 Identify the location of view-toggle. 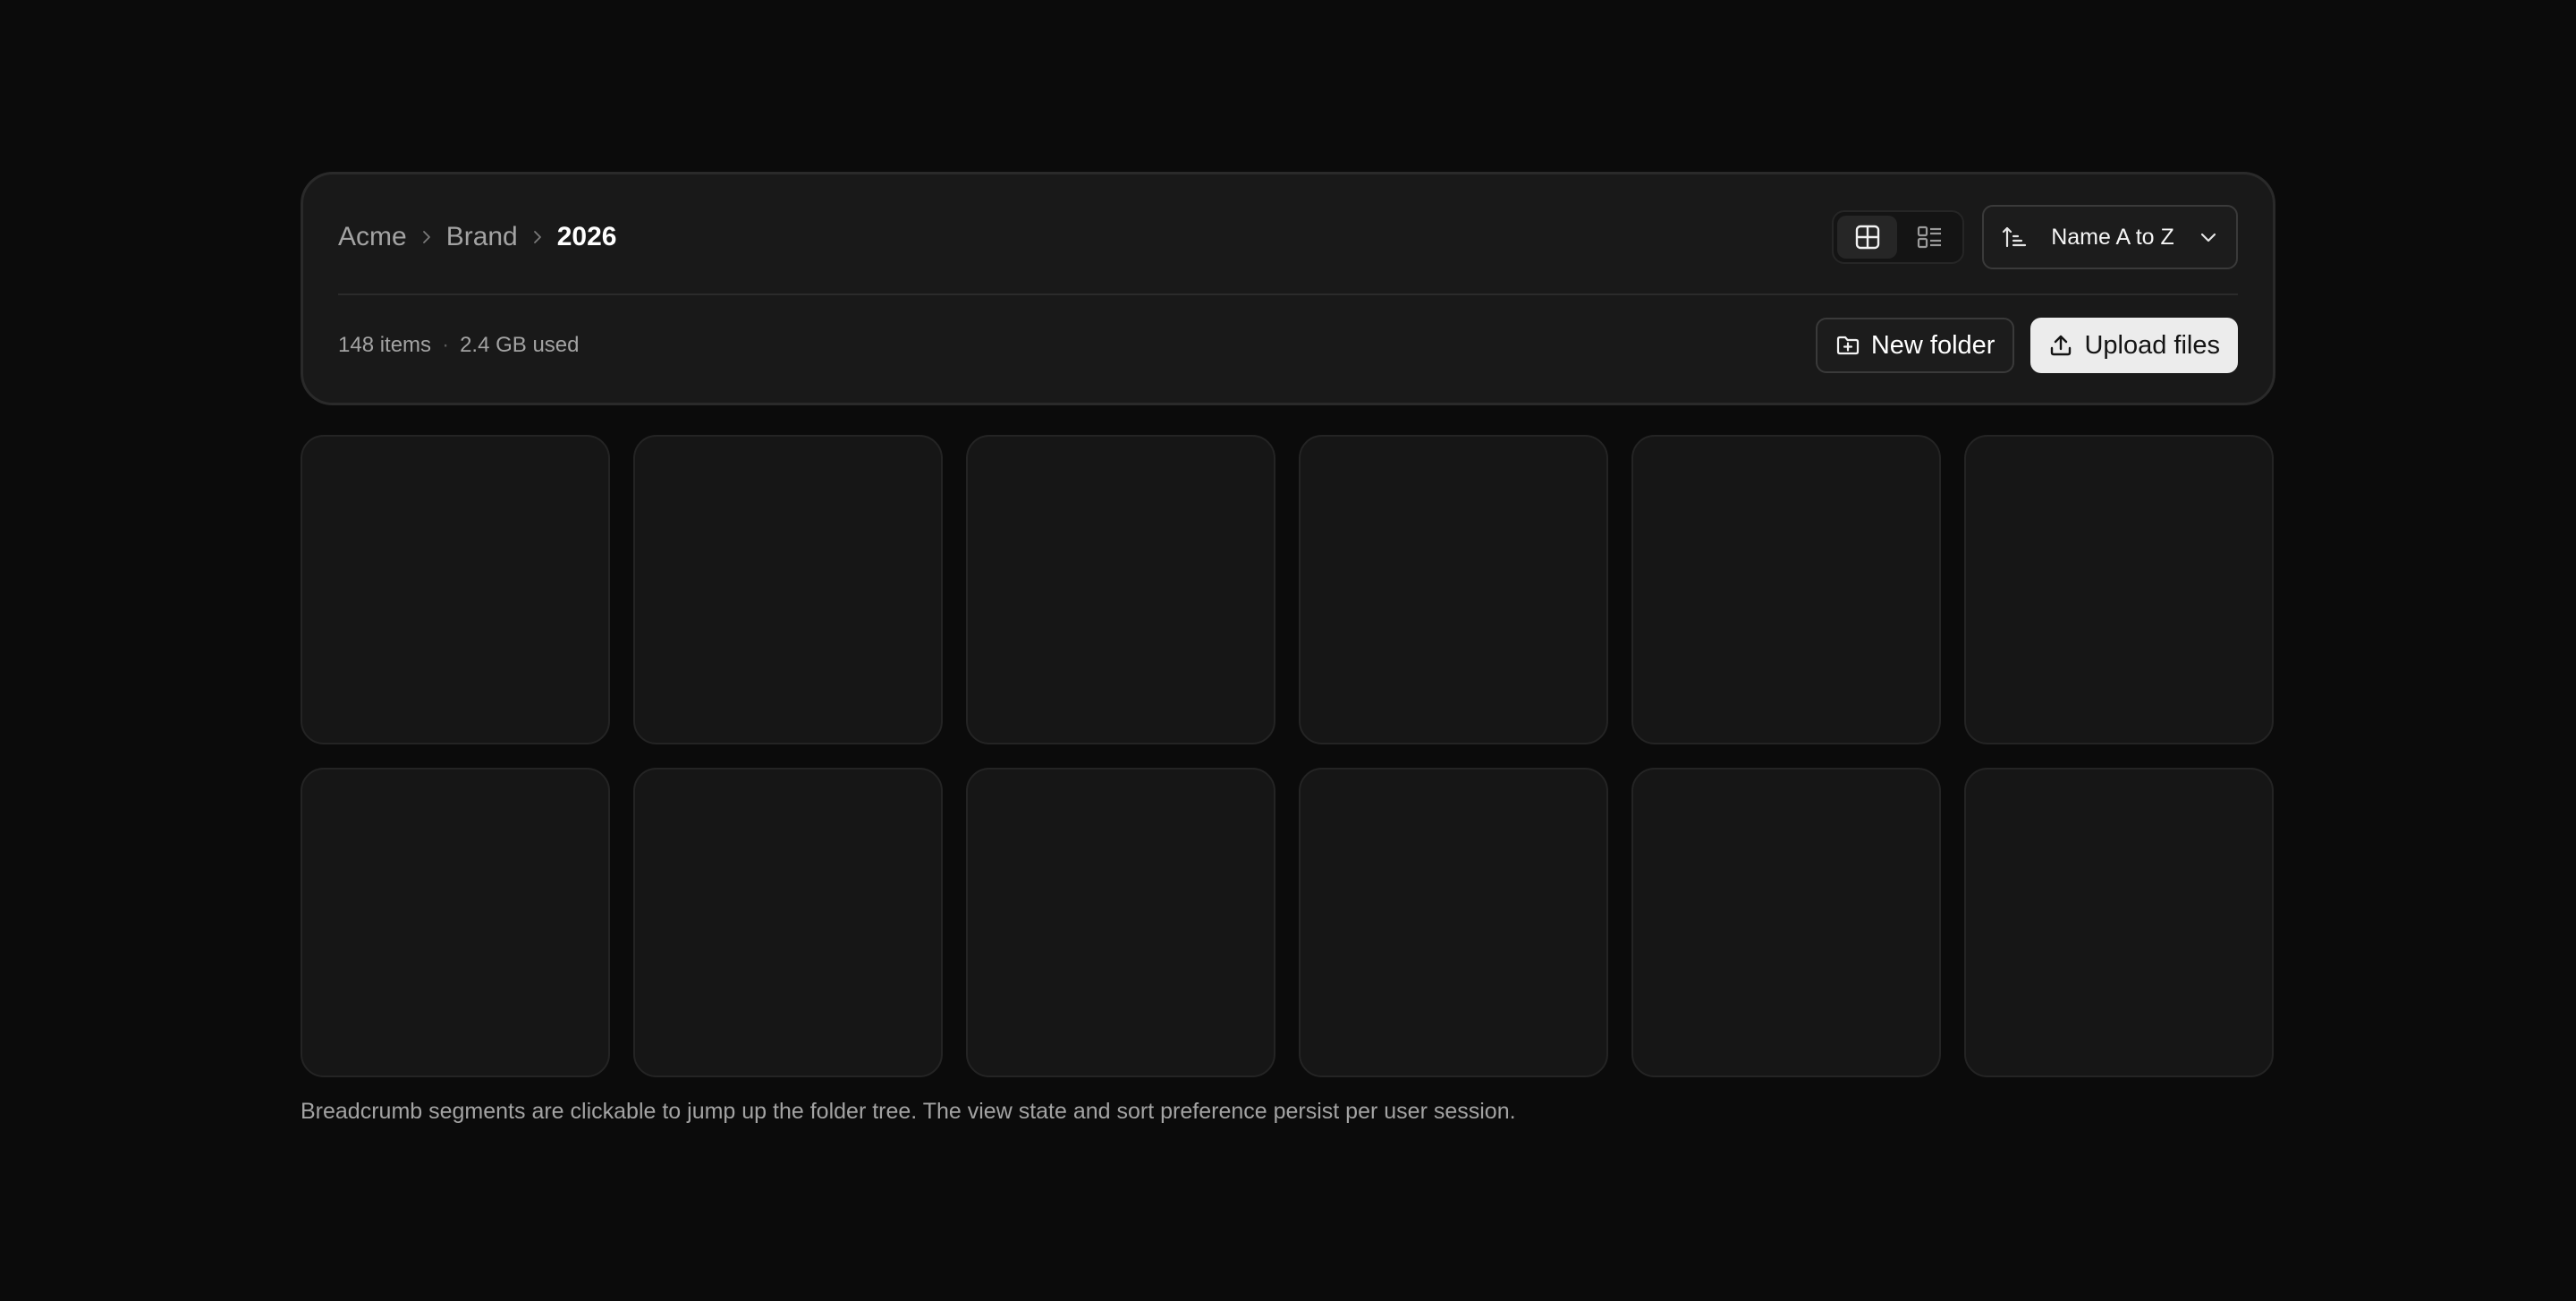
(1898, 237).